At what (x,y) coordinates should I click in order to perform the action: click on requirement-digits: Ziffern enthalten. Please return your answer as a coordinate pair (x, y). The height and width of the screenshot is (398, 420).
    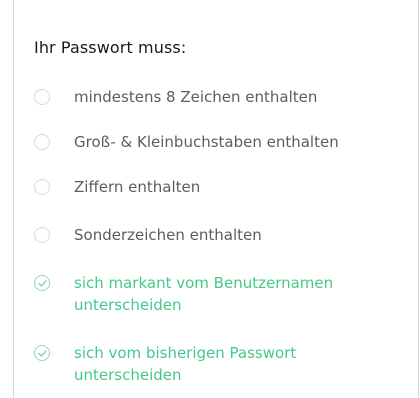
    Looking at the image, I should click on (209, 187).